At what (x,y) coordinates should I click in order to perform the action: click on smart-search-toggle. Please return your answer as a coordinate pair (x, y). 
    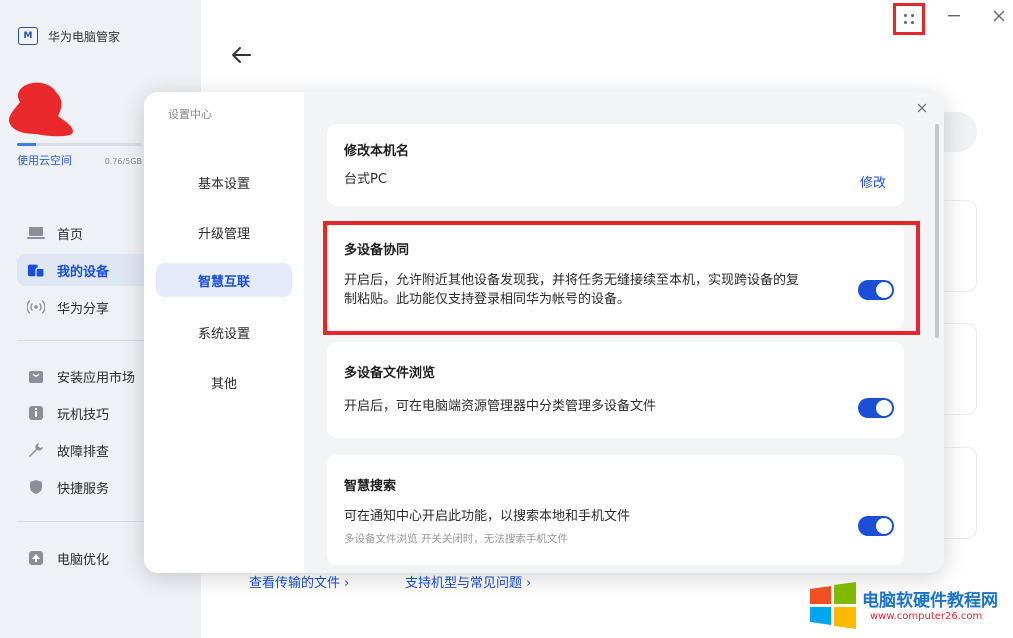
    Looking at the image, I should click on (876, 526).